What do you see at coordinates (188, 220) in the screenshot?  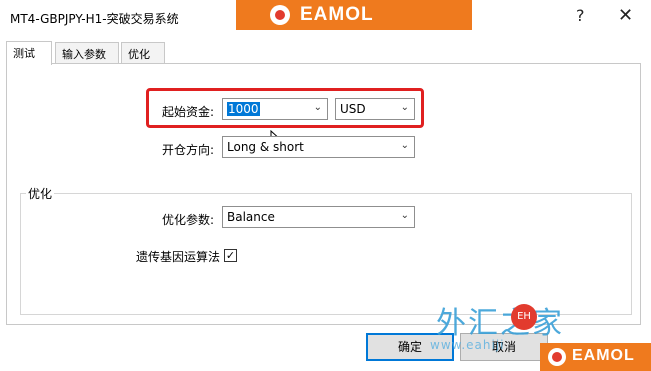 I see `optimization-param-label: 优化参数:` at bounding box center [188, 220].